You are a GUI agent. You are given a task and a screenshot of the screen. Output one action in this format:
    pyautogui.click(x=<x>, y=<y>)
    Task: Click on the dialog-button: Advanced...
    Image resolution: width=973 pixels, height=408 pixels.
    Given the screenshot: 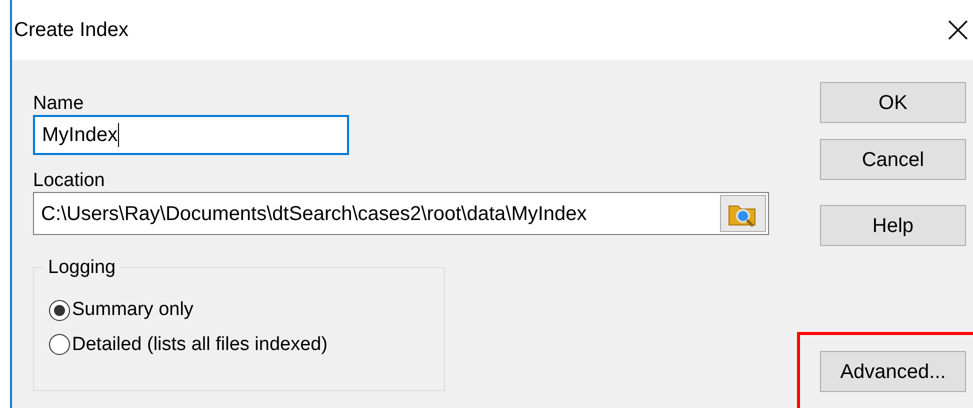 What is the action you would take?
    pyautogui.click(x=893, y=371)
    